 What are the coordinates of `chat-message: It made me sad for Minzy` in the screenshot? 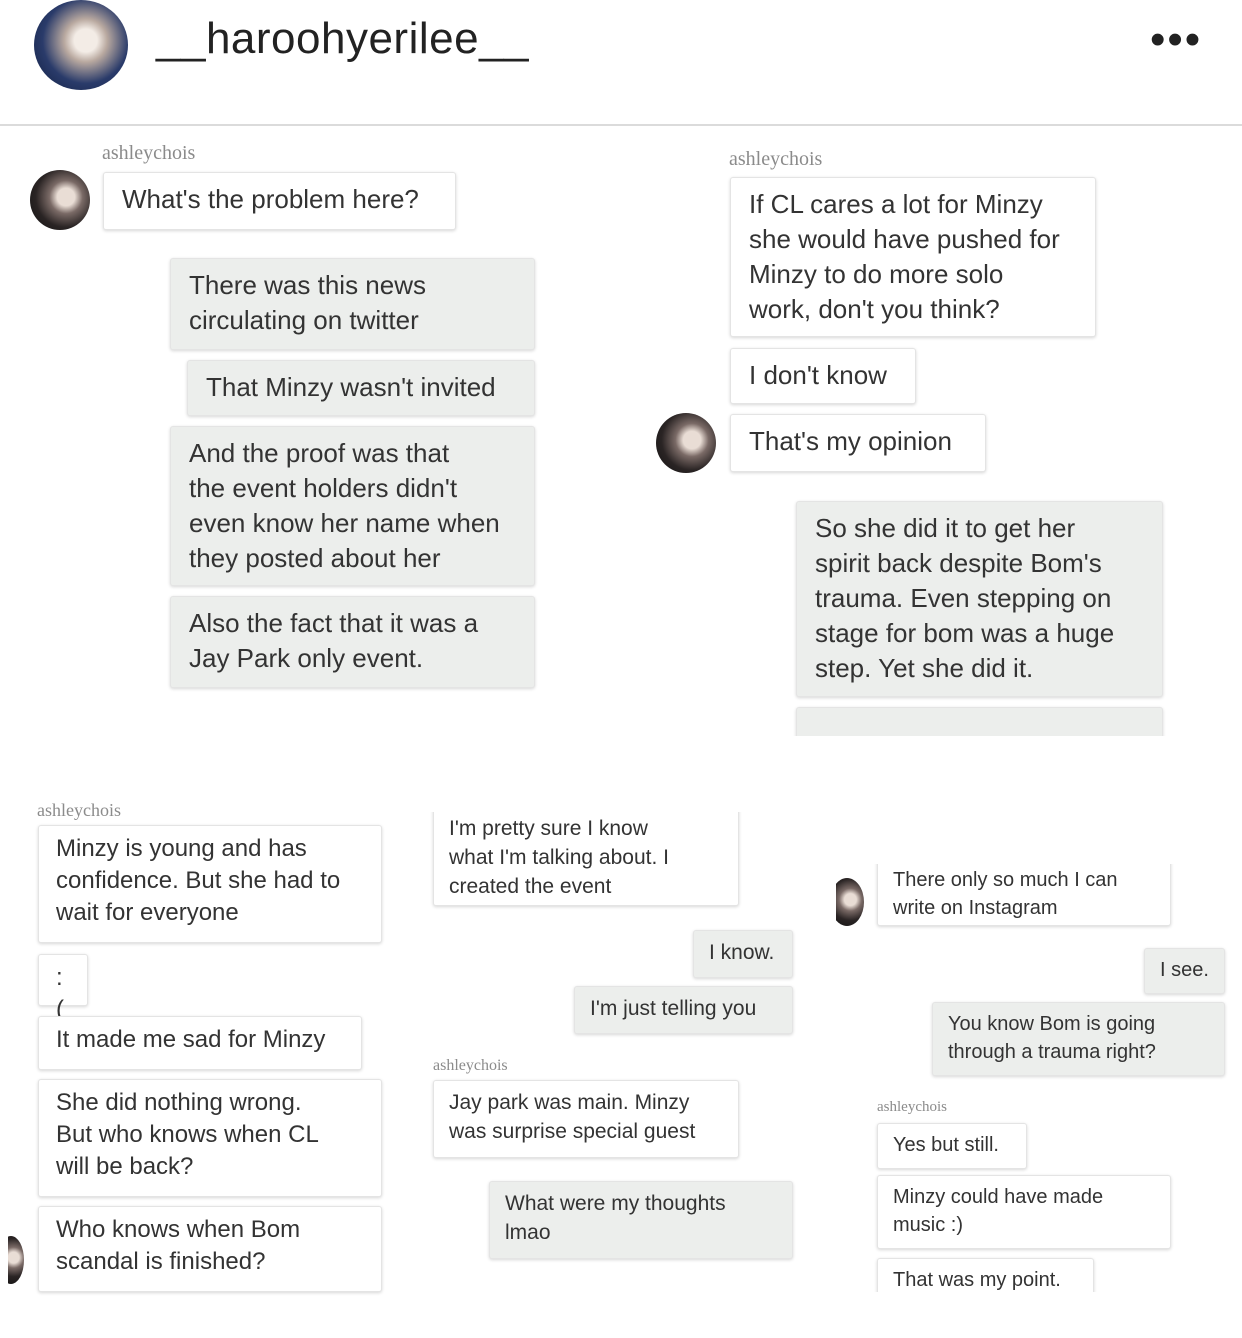 It's located at (200, 1043).